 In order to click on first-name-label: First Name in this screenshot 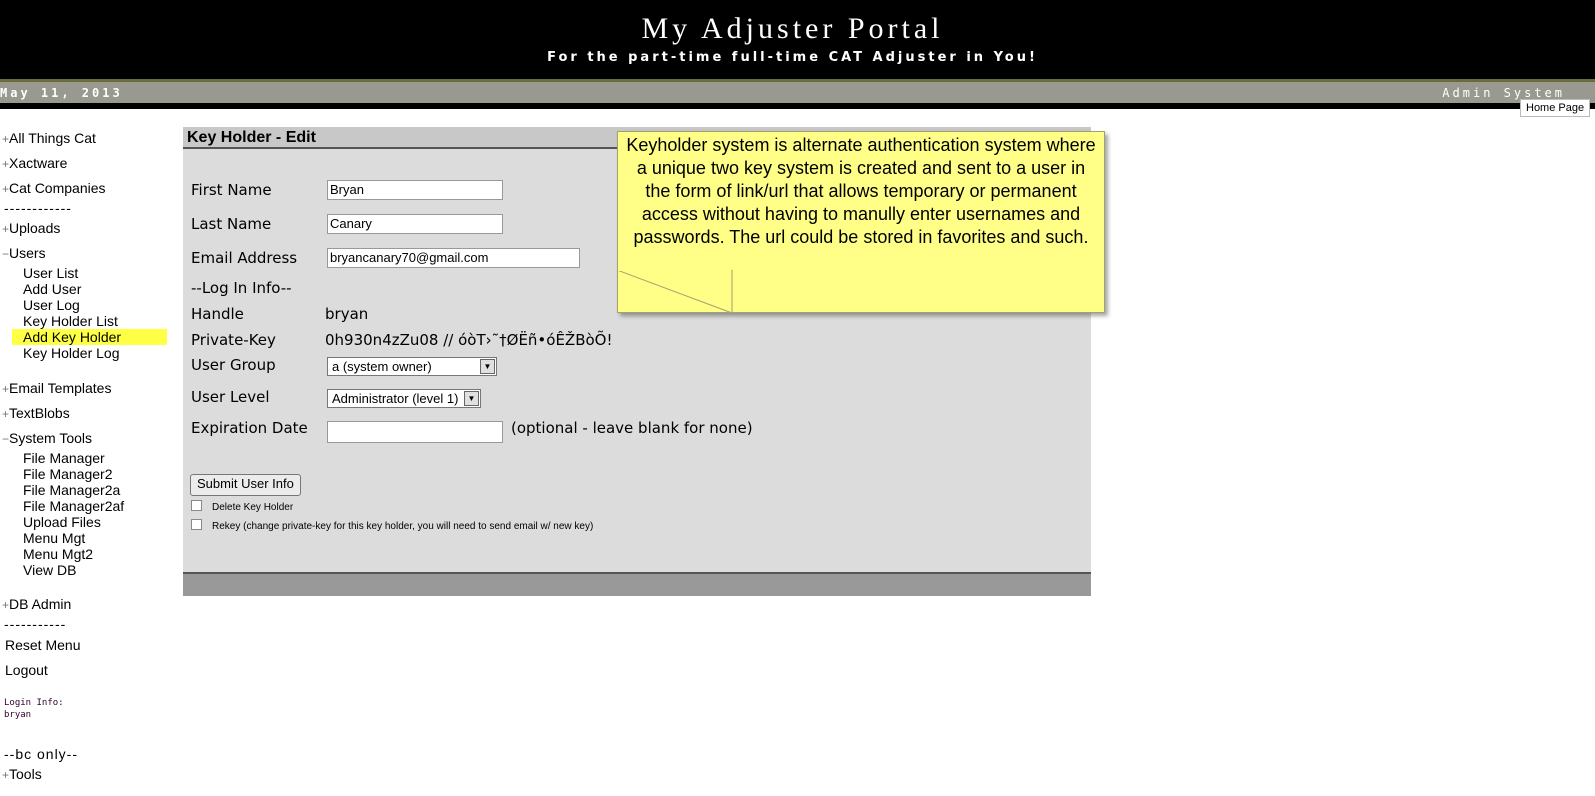, I will do `click(231, 190)`.